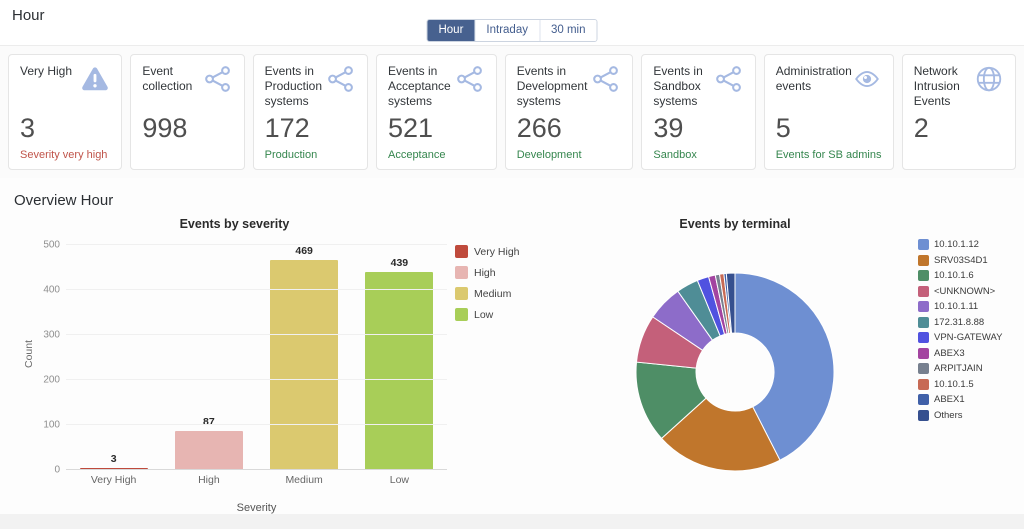 This screenshot has height=529, width=1024. Describe the element at coordinates (208, 357) in the screenshot. I see `bar-high: 87` at that location.